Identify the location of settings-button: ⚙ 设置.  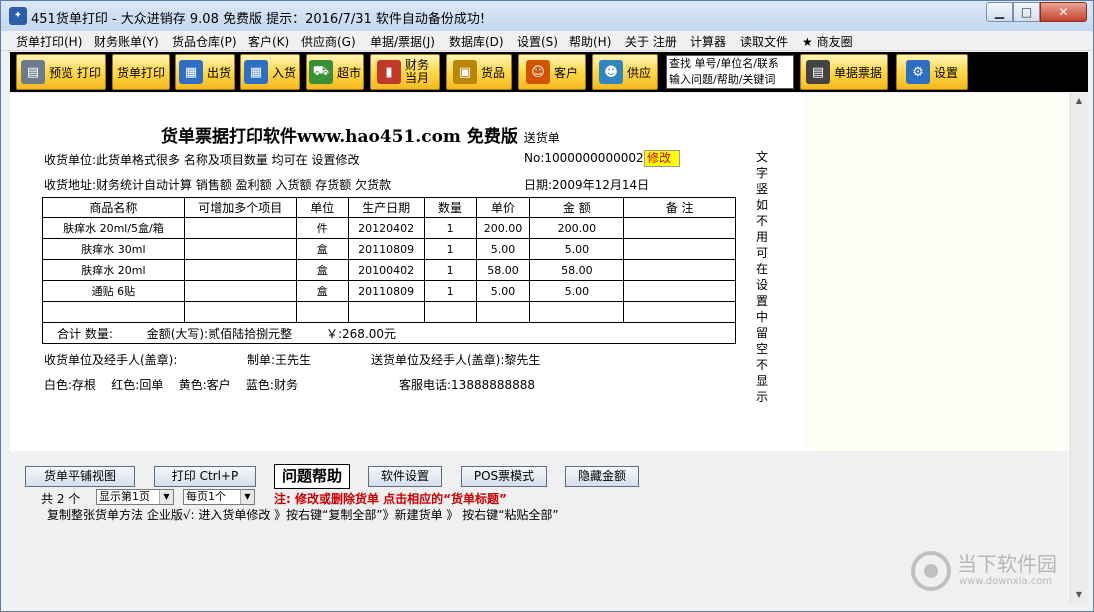
(932, 72).